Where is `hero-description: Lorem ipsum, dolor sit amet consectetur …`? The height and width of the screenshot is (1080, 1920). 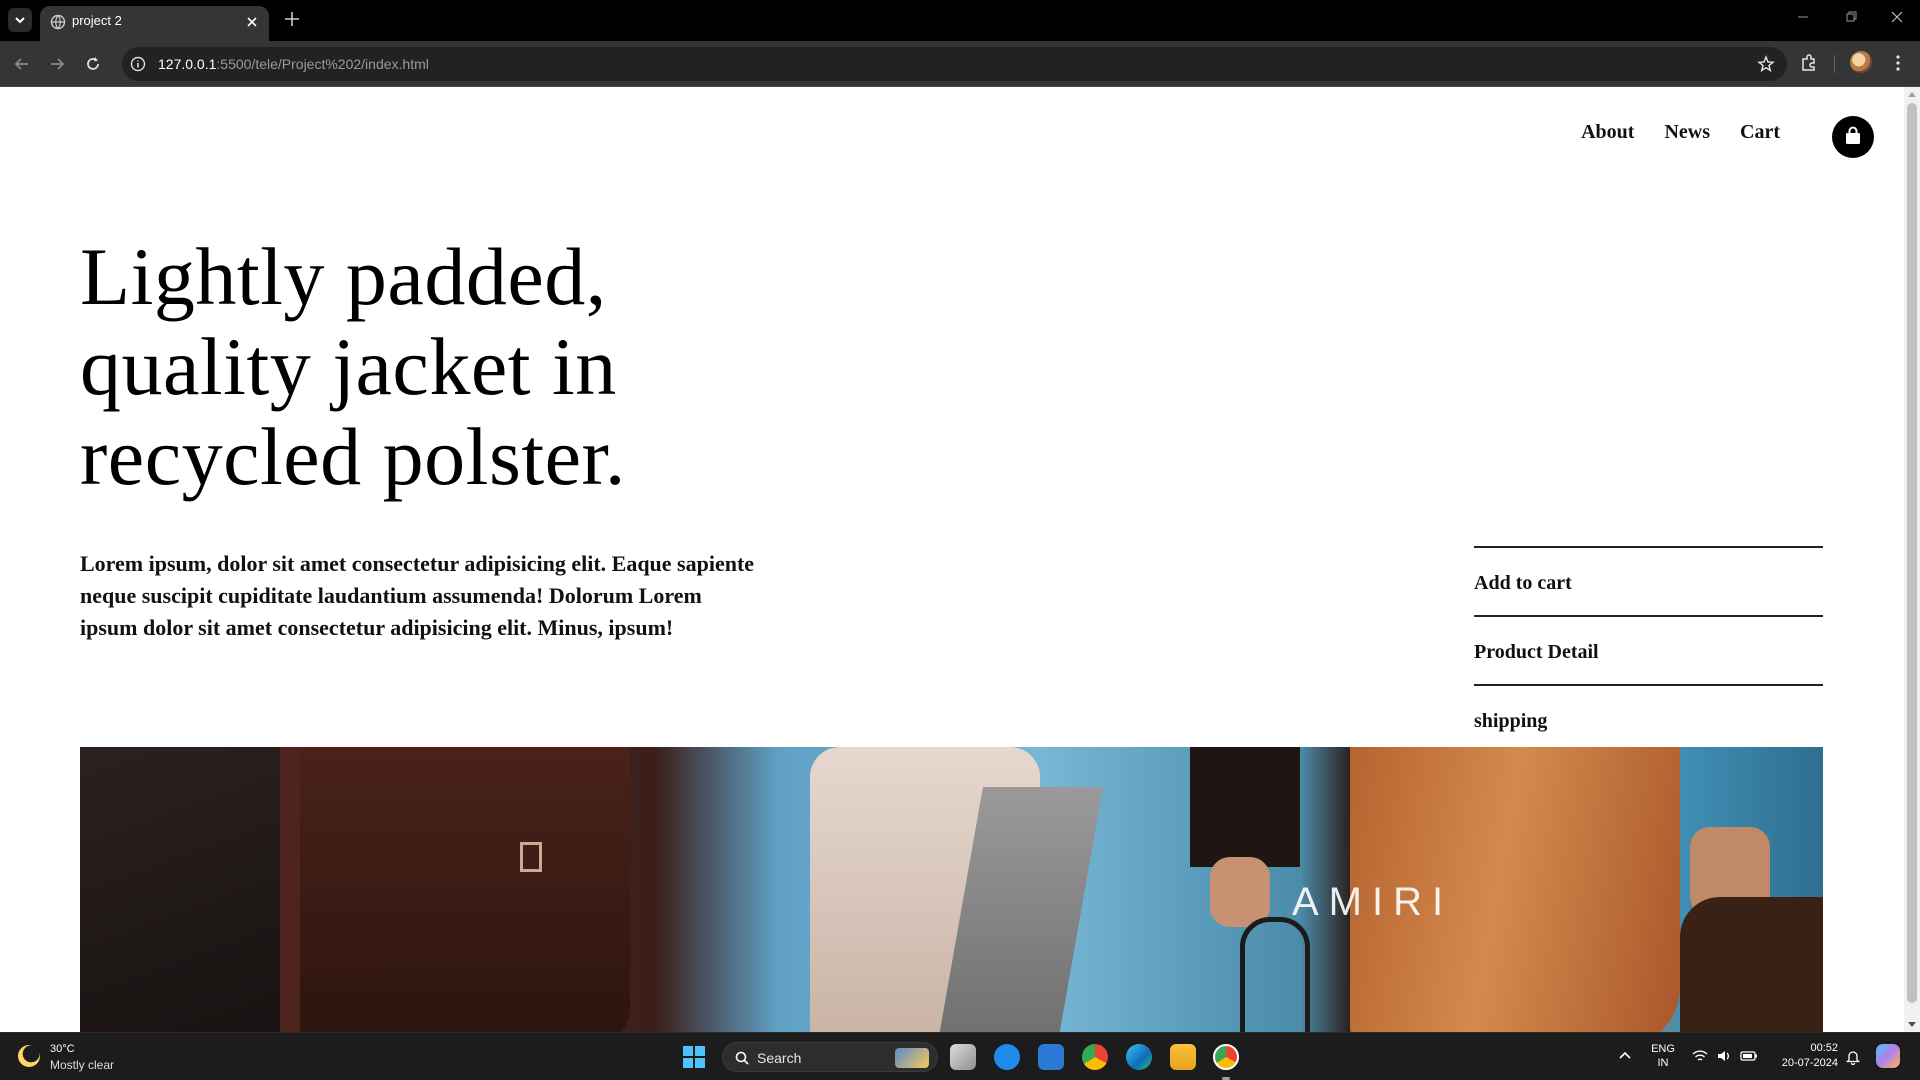
hero-description: Lorem ipsum, dolor sit amet consectetur … is located at coordinates (417, 595).